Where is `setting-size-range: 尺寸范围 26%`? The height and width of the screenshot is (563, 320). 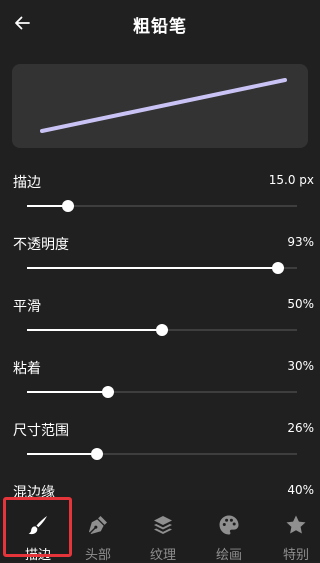 setting-size-range: 尺寸范围 26% is located at coordinates (160, 439).